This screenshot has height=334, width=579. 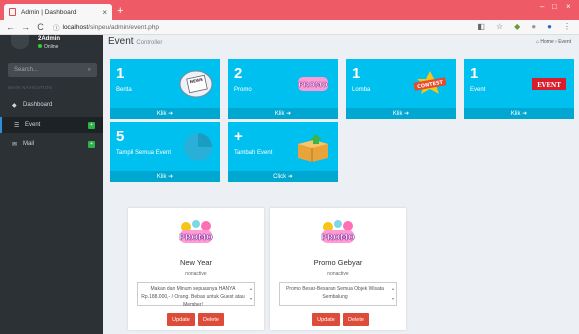 What do you see at coordinates (49, 39) in the screenshot?
I see `user-name: 2Admin` at bounding box center [49, 39].